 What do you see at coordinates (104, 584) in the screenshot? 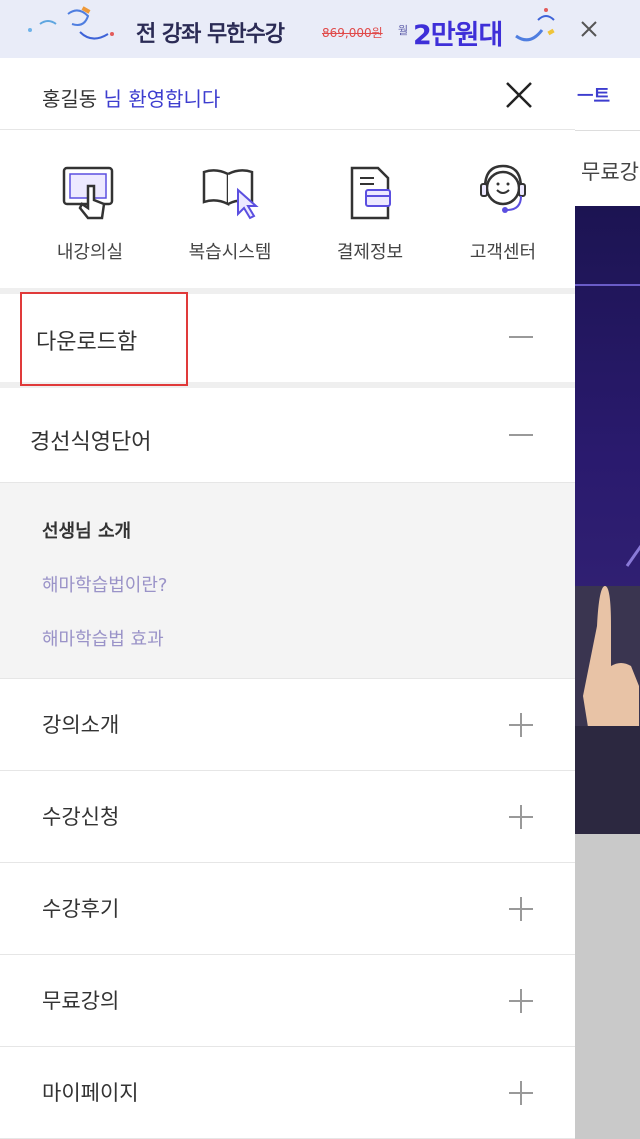
I see `submenu-item-method: 해마학습법이란?` at bounding box center [104, 584].